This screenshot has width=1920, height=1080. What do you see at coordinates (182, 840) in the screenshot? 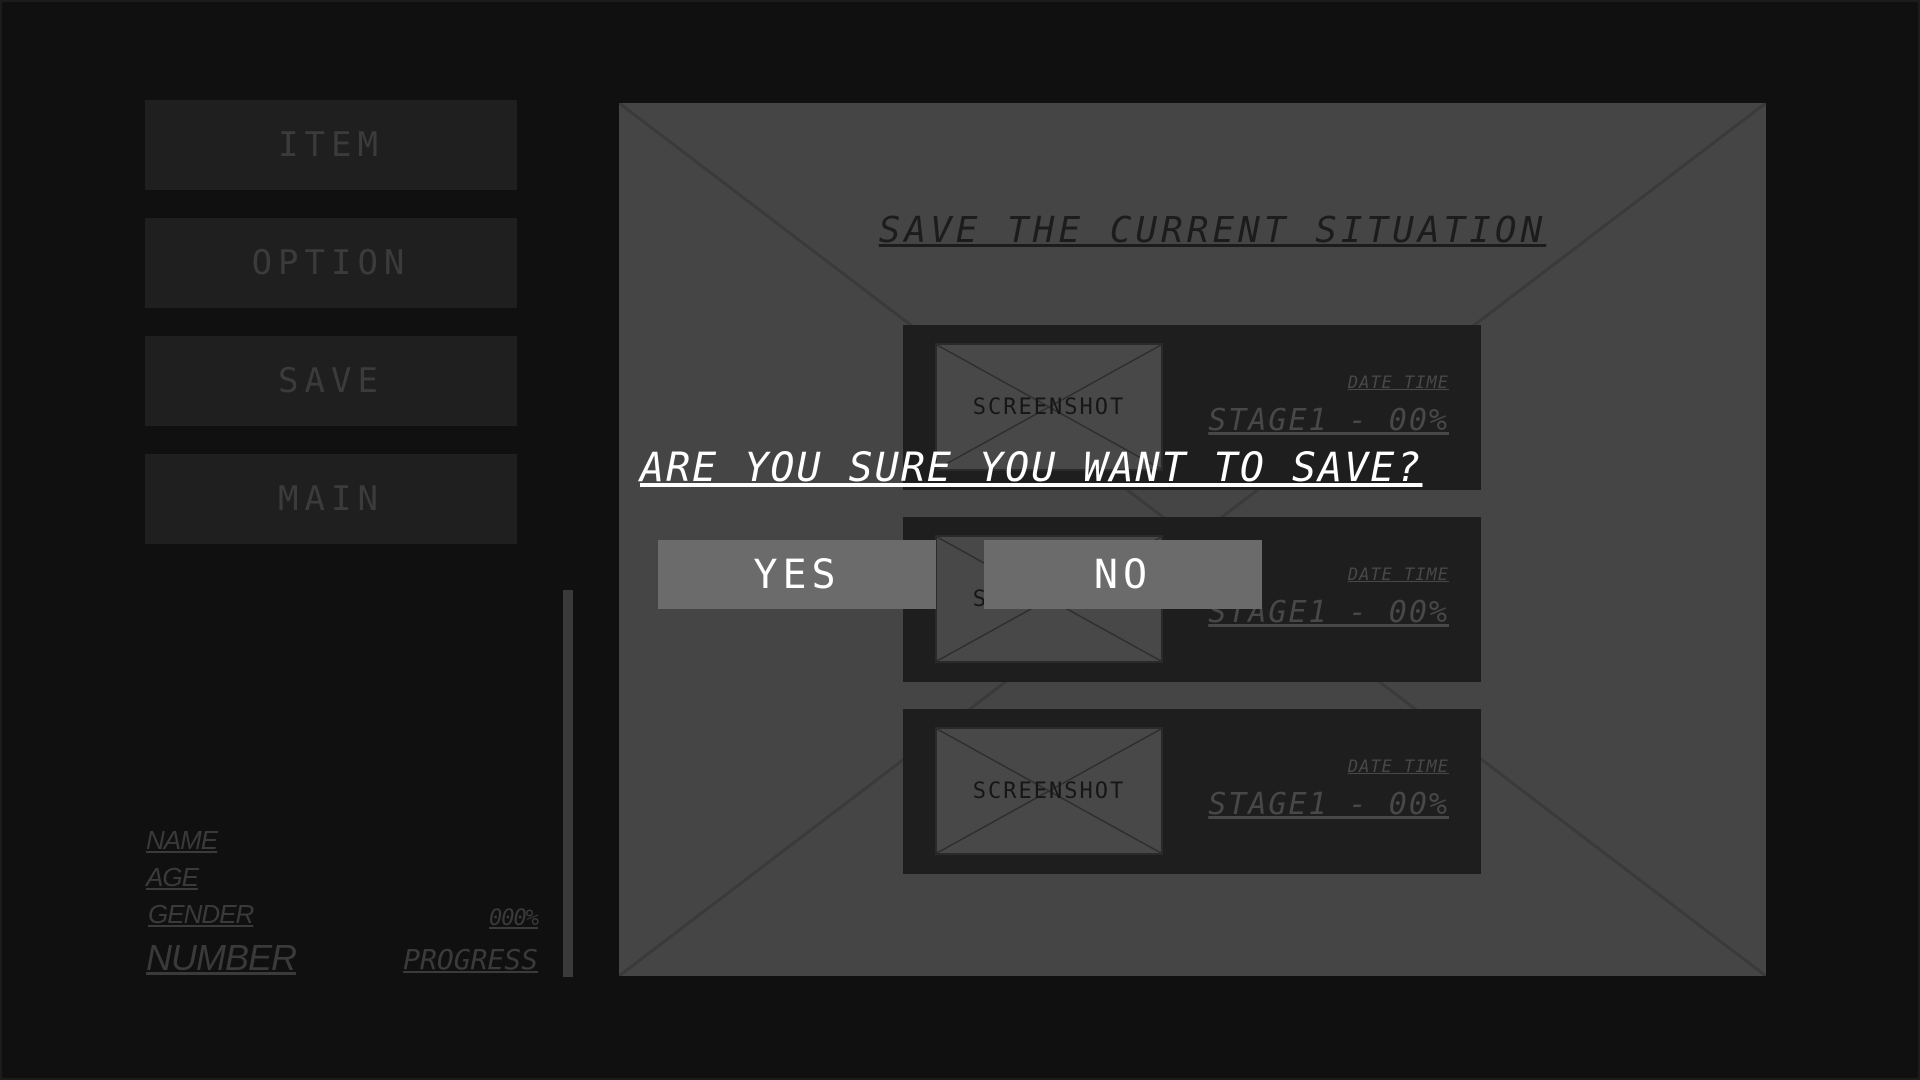
I see `player-name: NAME` at bounding box center [182, 840].